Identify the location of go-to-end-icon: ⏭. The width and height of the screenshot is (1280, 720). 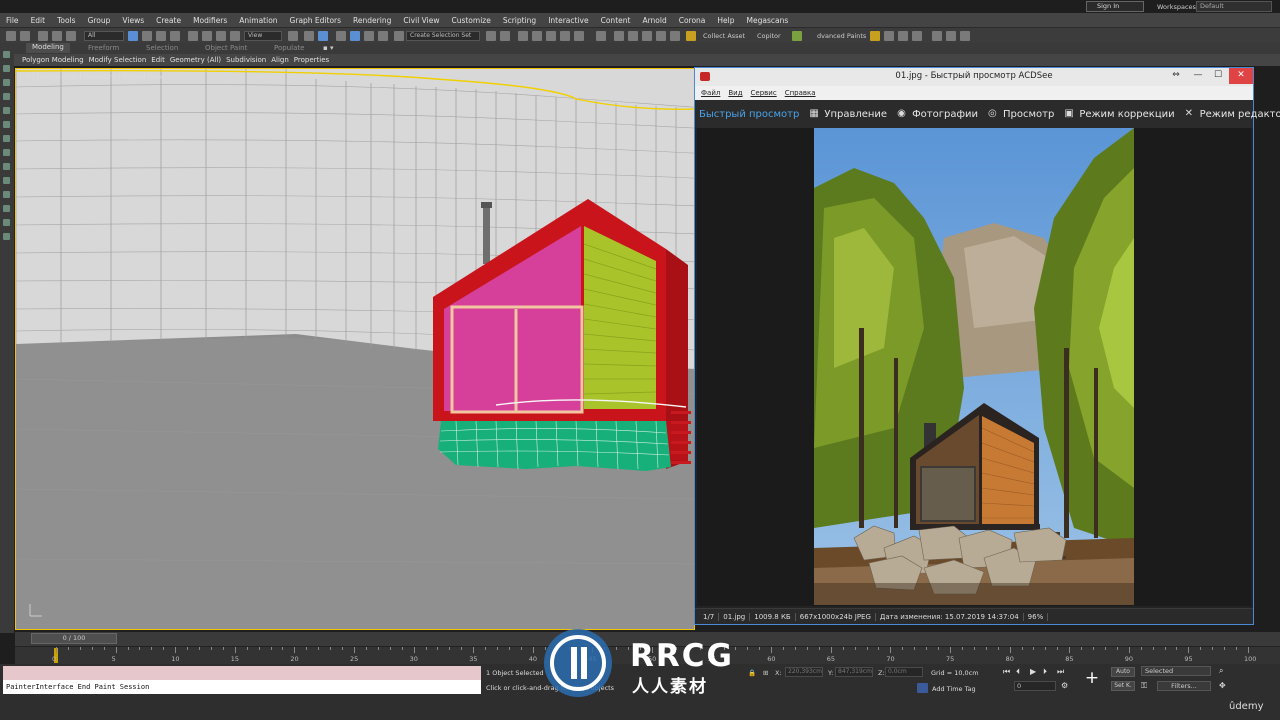
(1060, 672).